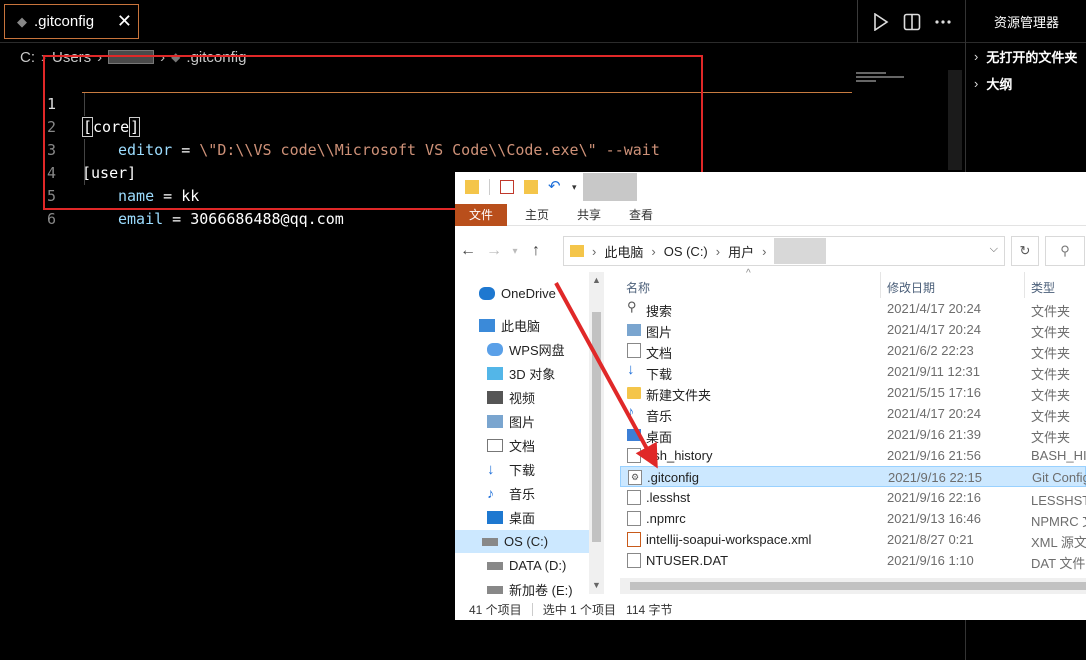  I want to click on equals-sign: =, so click(177, 219).